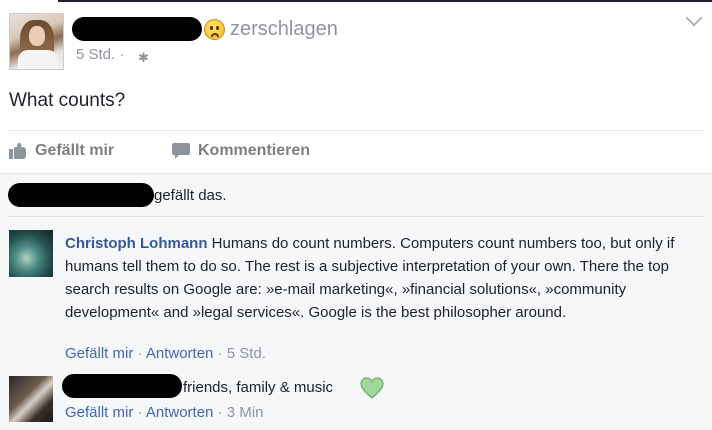 Image resolution: width=712 pixels, height=430 pixels. I want to click on comment-bubble-icon, so click(181, 151).